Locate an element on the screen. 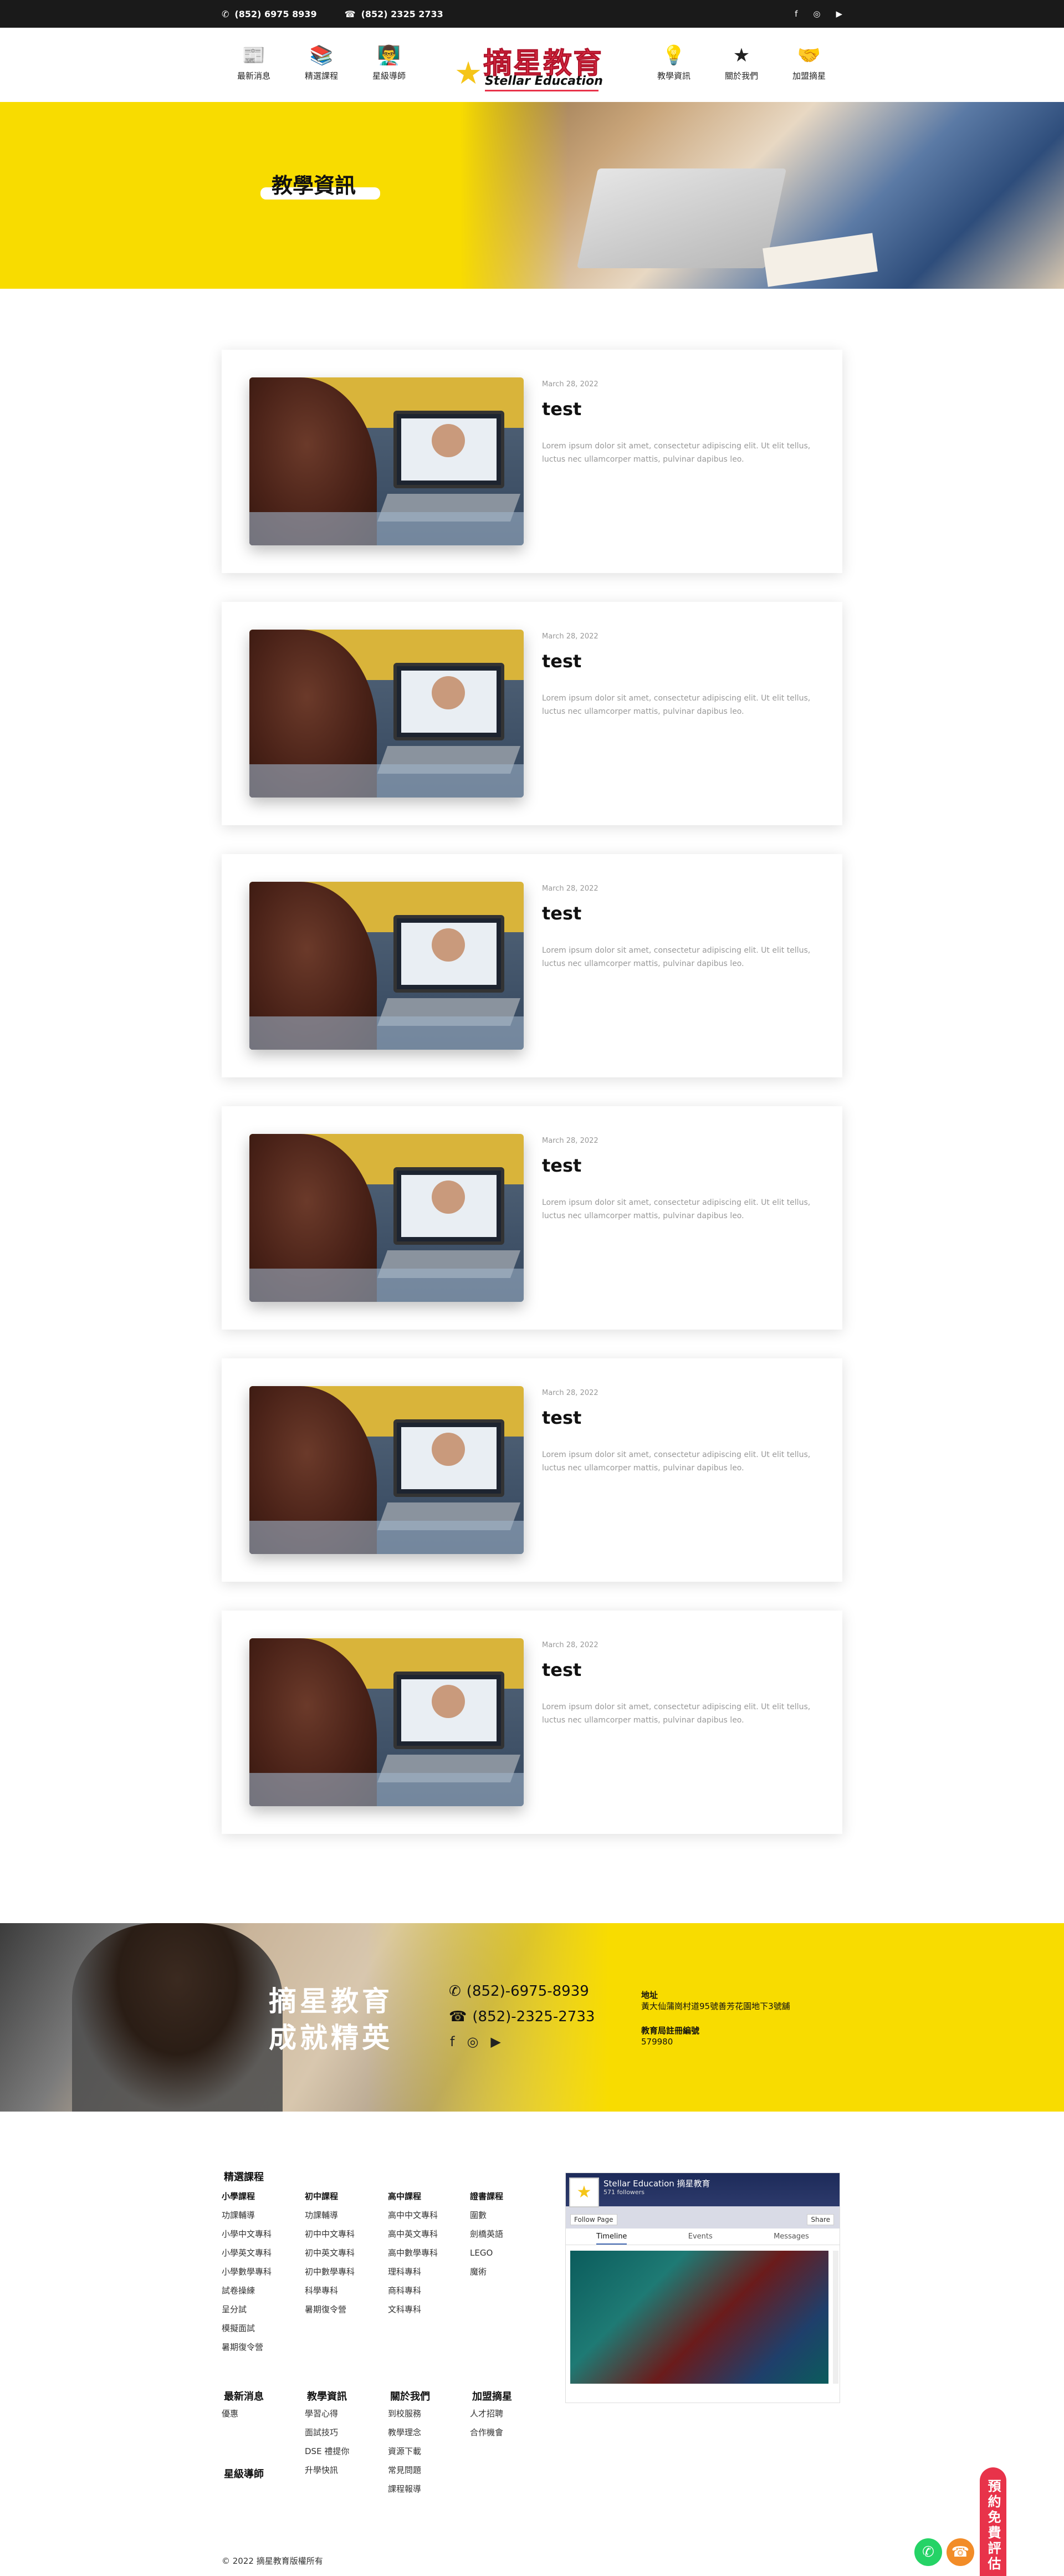  footer-link: 圍數 is located at coordinates (486, 2215).